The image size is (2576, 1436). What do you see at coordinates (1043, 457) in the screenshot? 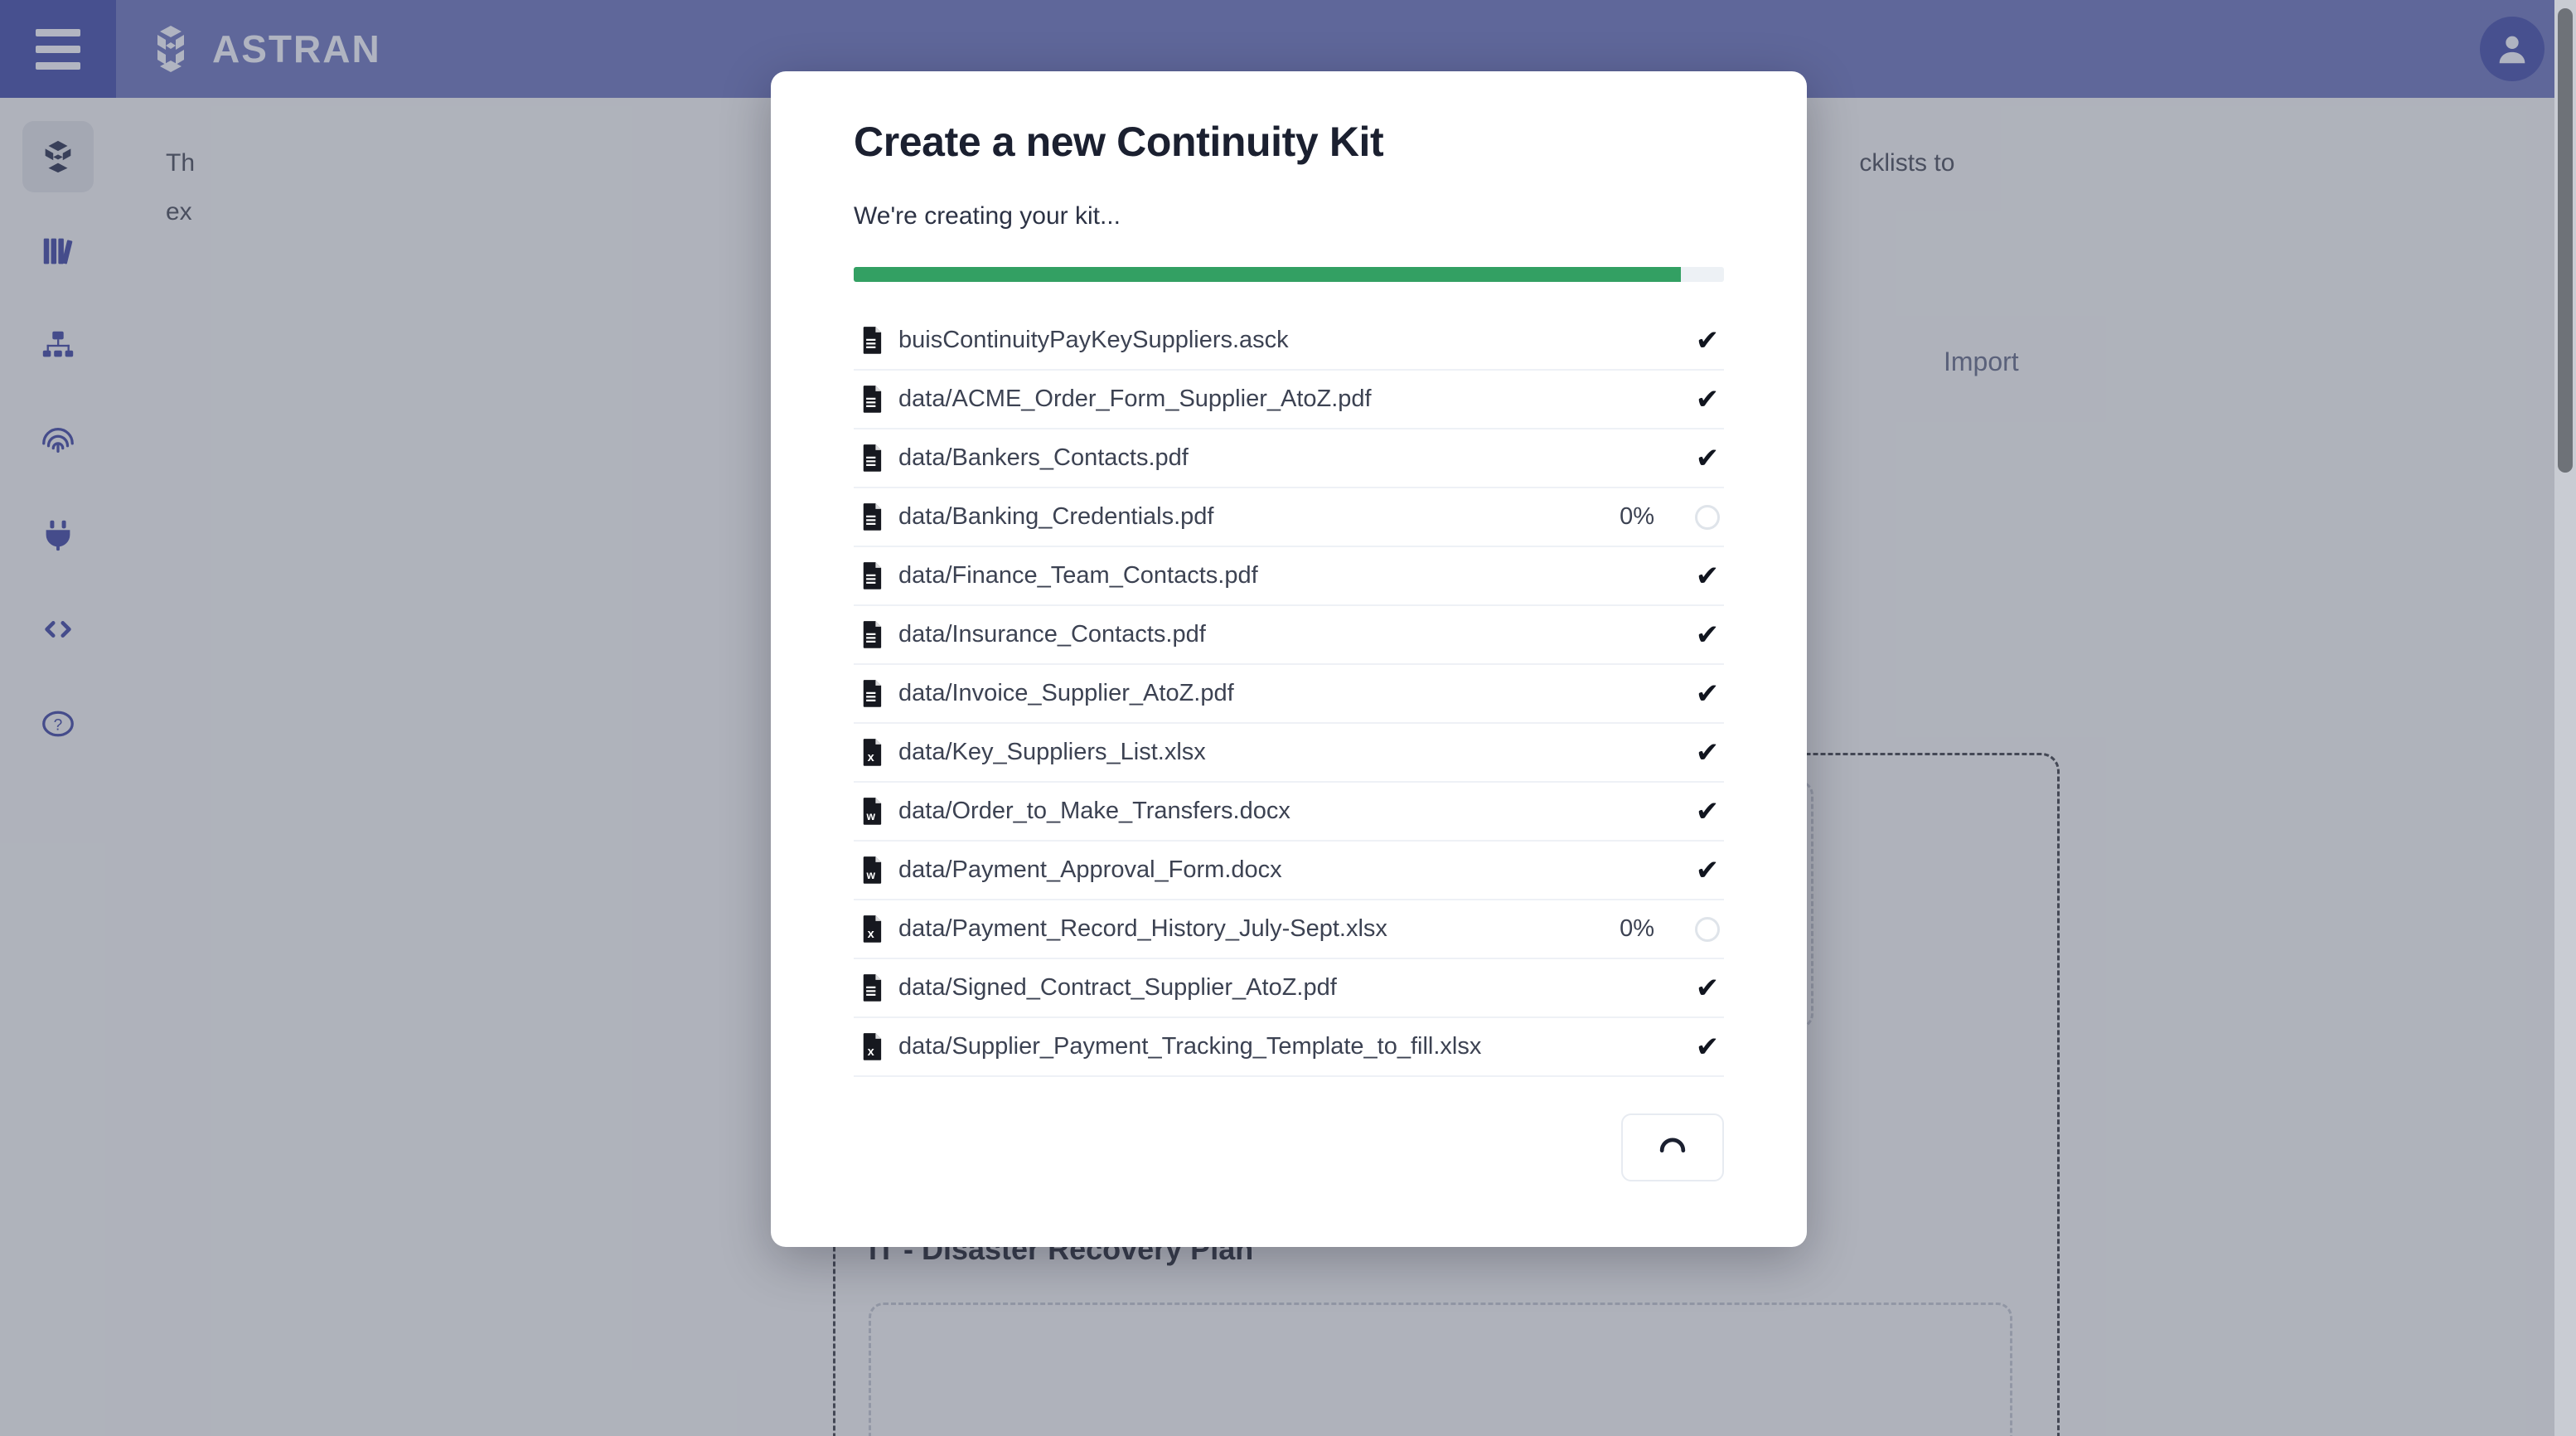
I see `file-name-label: data/Bankers_Contacts.pdf` at bounding box center [1043, 457].